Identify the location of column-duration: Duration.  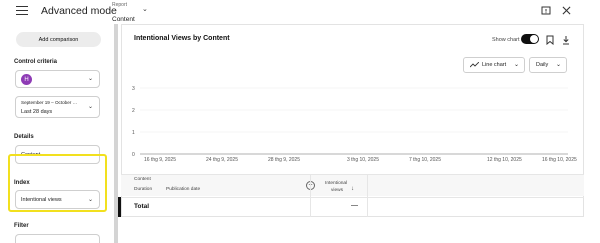
(143, 189).